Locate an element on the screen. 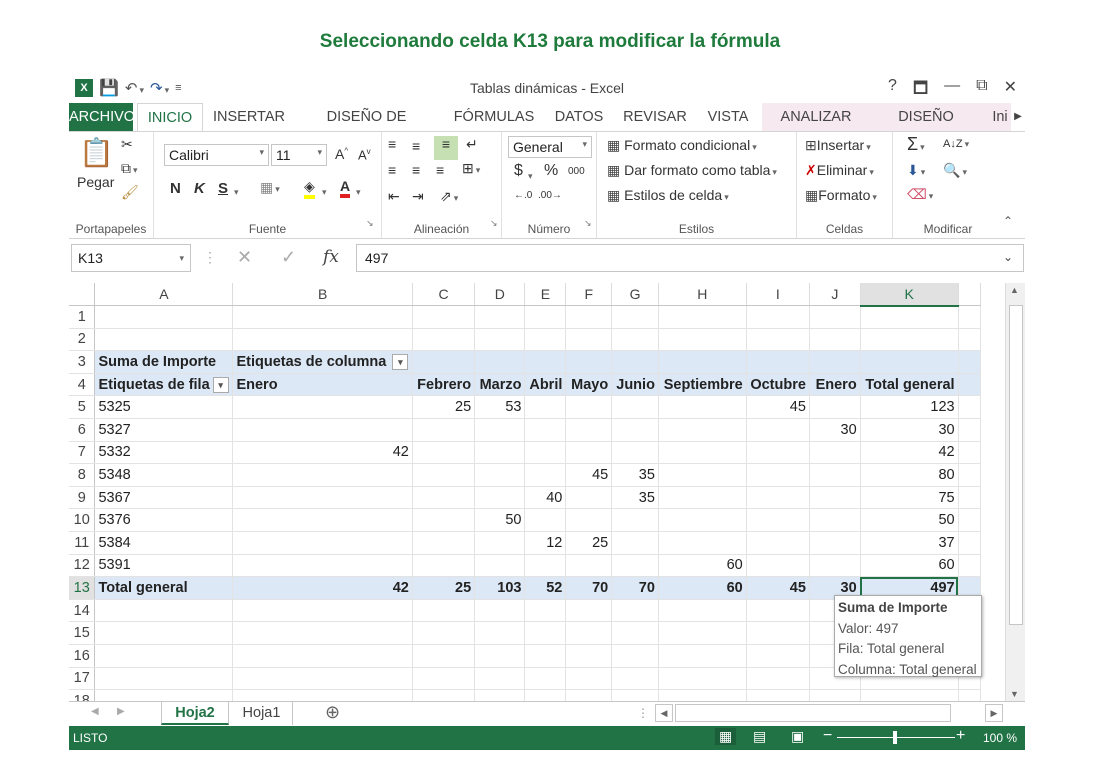 The height and width of the screenshot is (767, 1100). cell-e6 is located at coordinates (545, 430).